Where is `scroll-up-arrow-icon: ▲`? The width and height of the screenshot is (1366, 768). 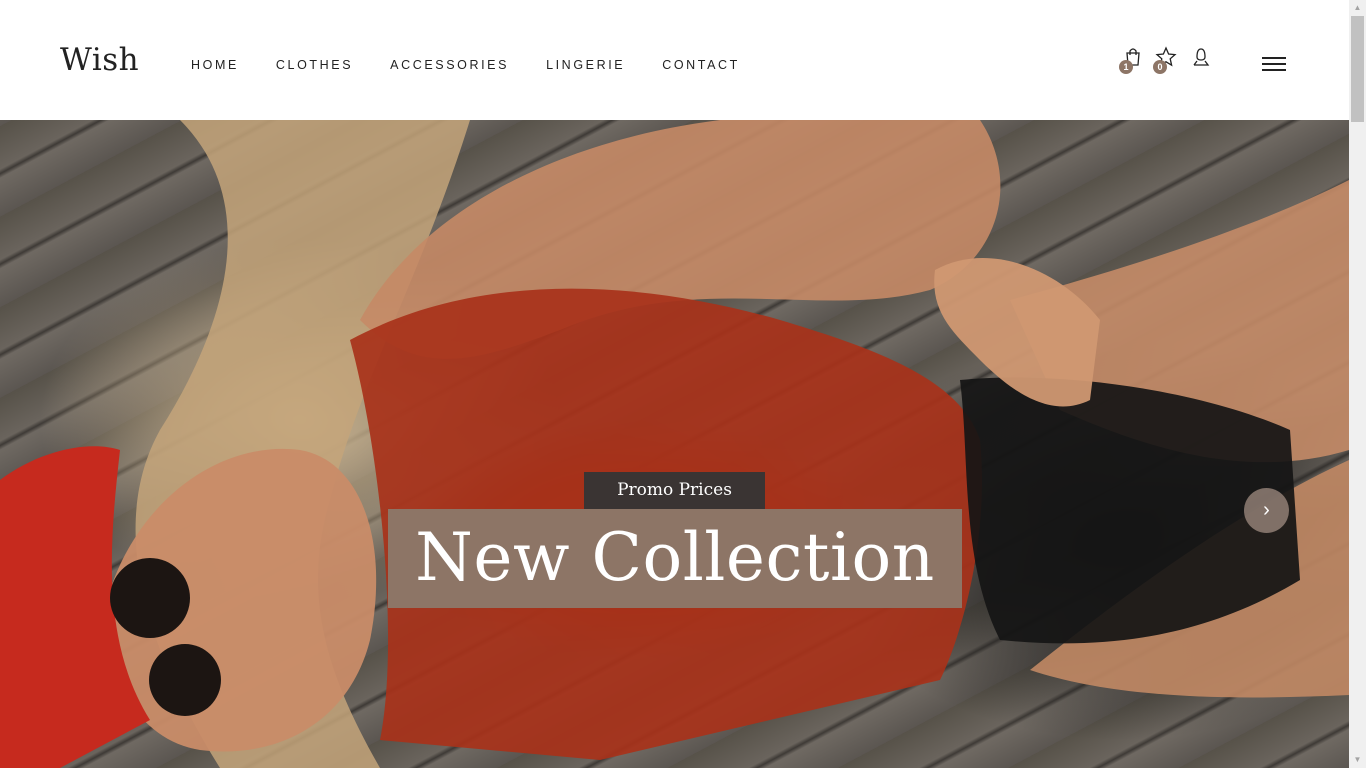 scroll-up-arrow-icon: ▲ is located at coordinates (1357, 8).